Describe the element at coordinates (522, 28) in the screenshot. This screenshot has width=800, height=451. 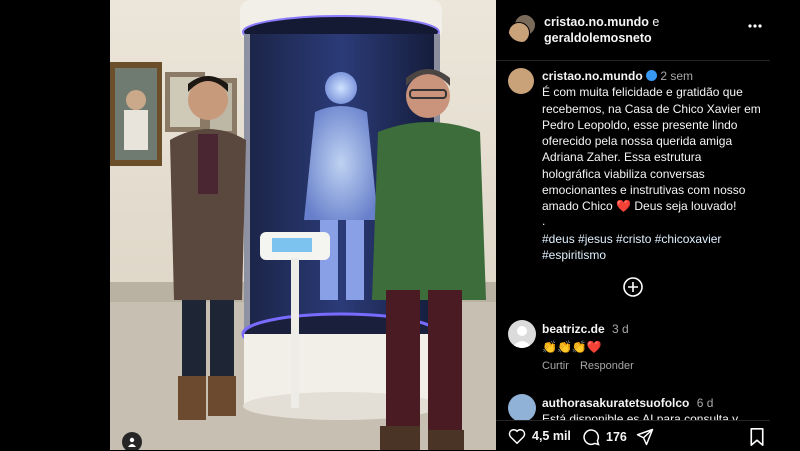
I see `header-avatar-stack` at that location.